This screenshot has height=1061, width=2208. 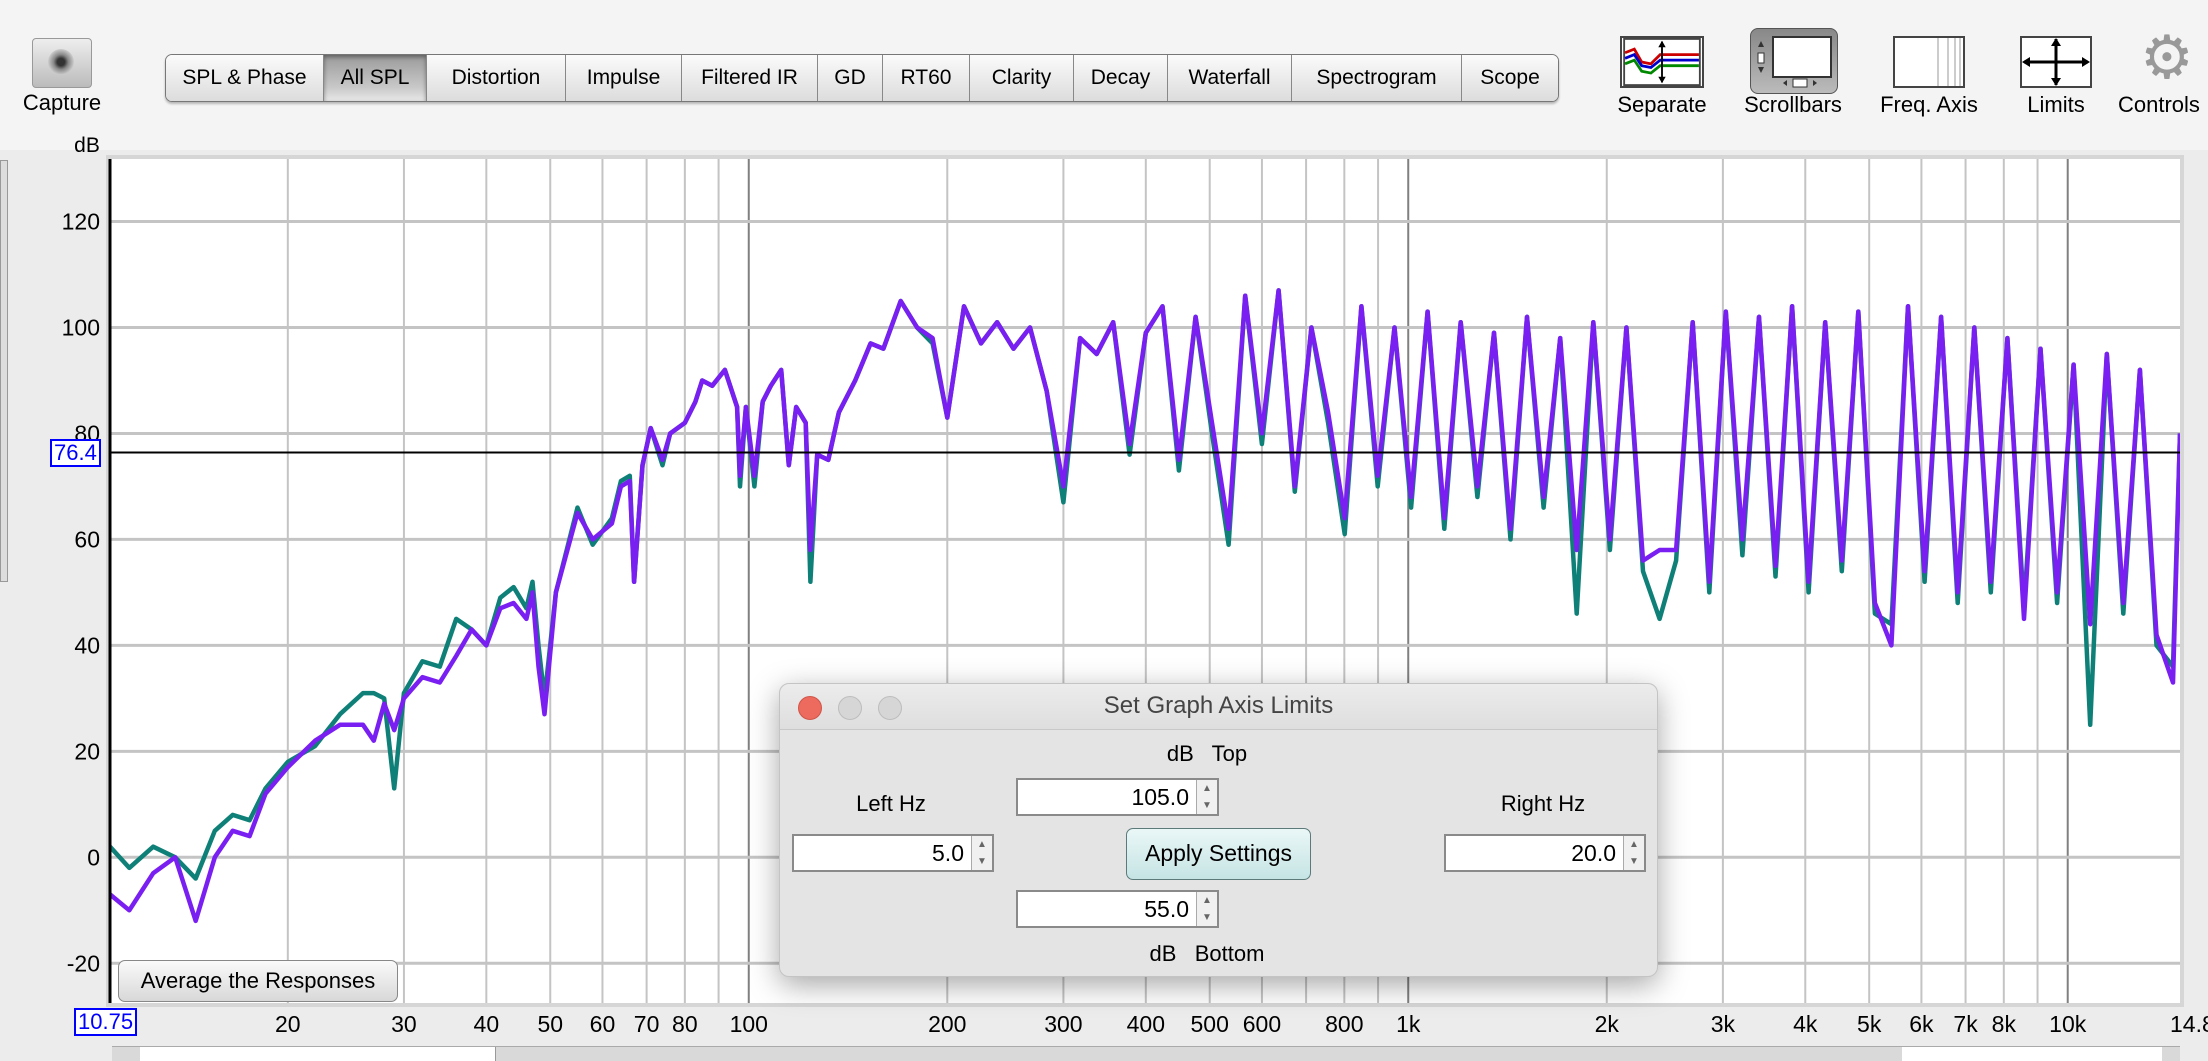 What do you see at coordinates (1207, 753) in the screenshot?
I see `top-db-label: dB Top` at bounding box center [1207, 753].